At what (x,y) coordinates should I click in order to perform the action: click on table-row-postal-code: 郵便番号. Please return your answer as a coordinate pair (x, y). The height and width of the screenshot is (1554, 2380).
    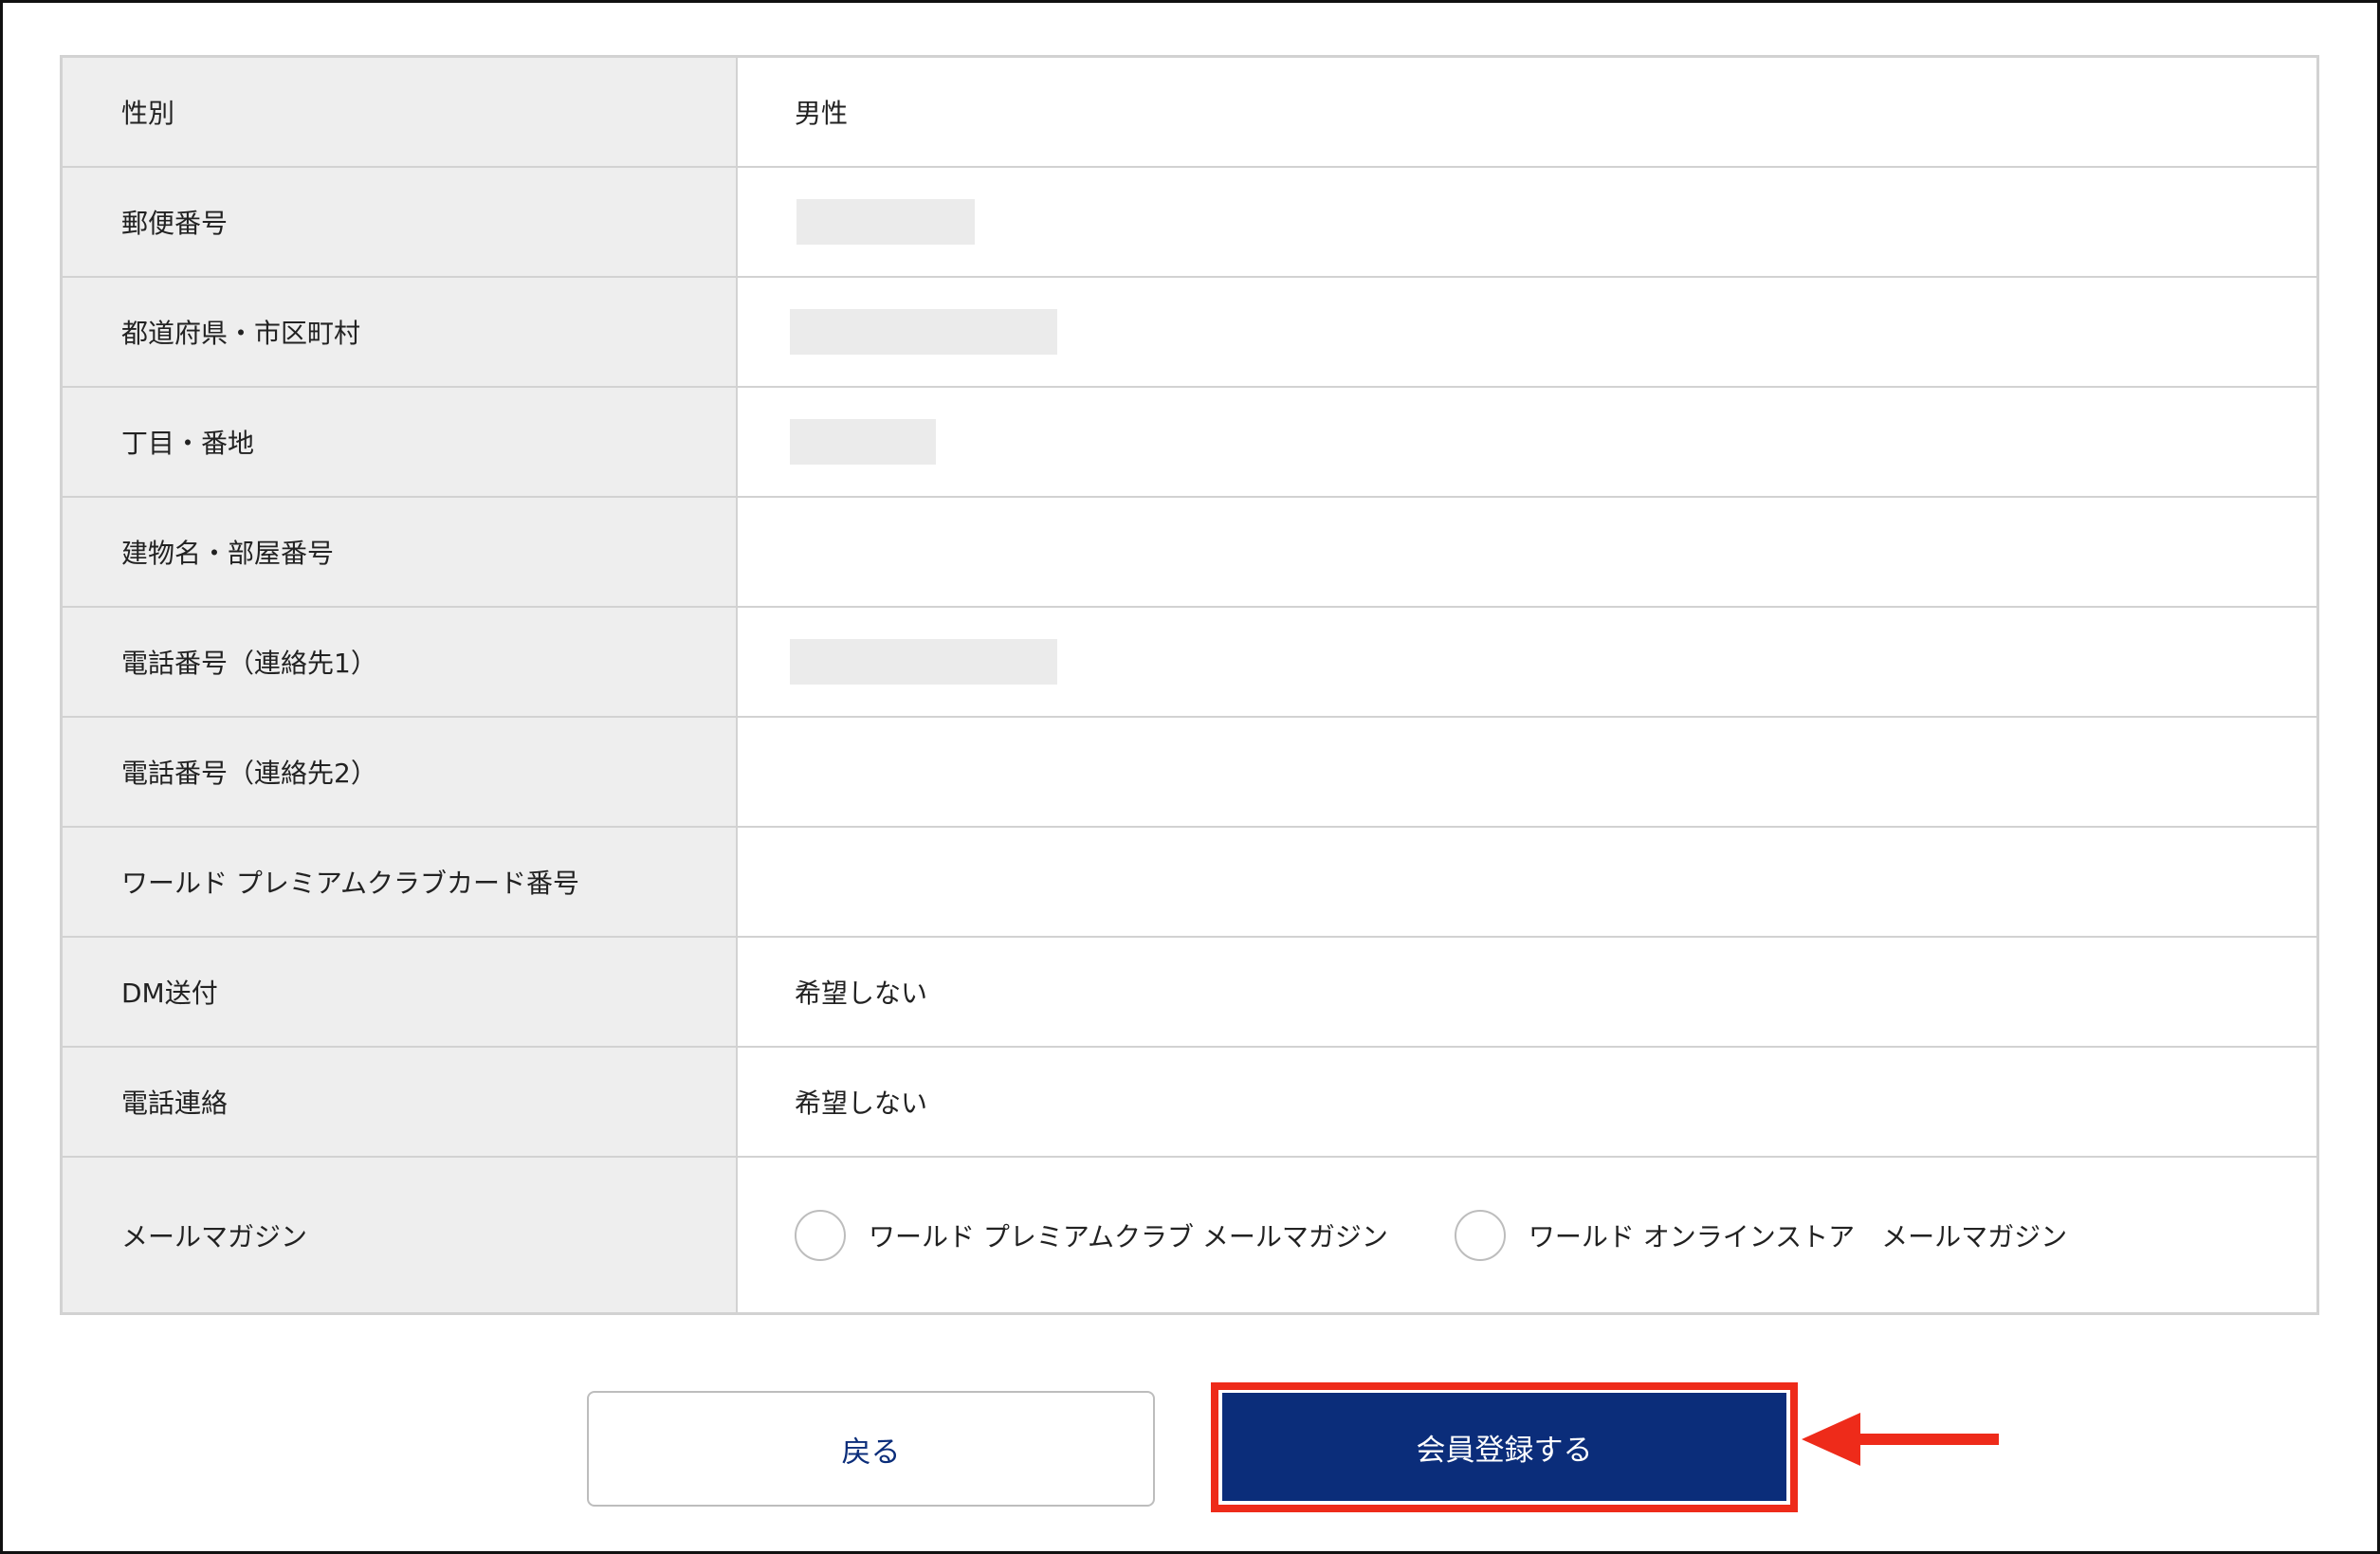
    Looking at the image, I should click on (1190, 223).